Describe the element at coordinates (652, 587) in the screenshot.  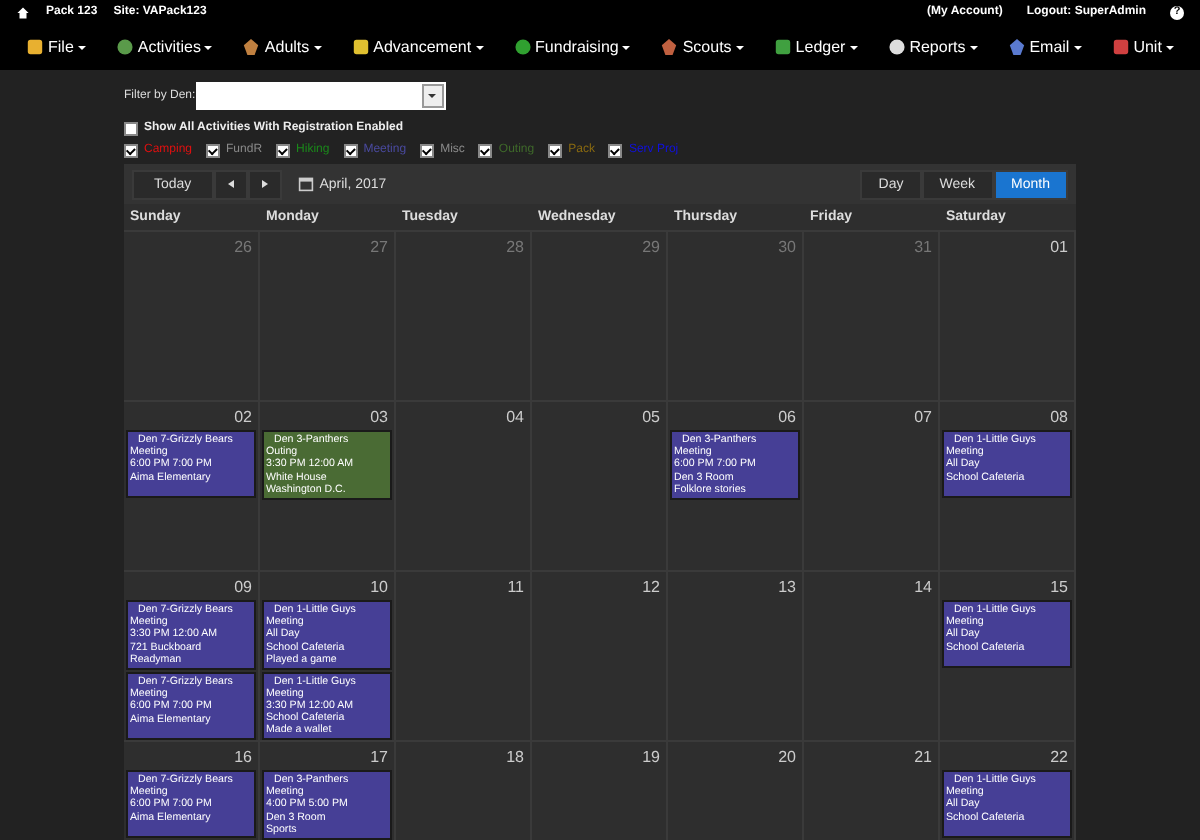
I see `day-number: 12` at that location.